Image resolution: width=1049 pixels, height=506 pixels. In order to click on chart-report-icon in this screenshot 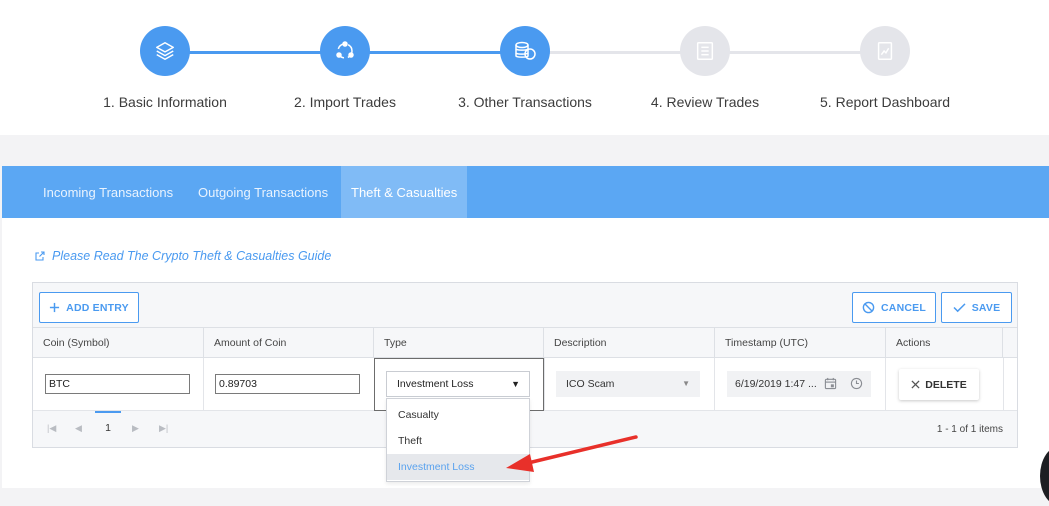, I will do `click(885, 51)`.